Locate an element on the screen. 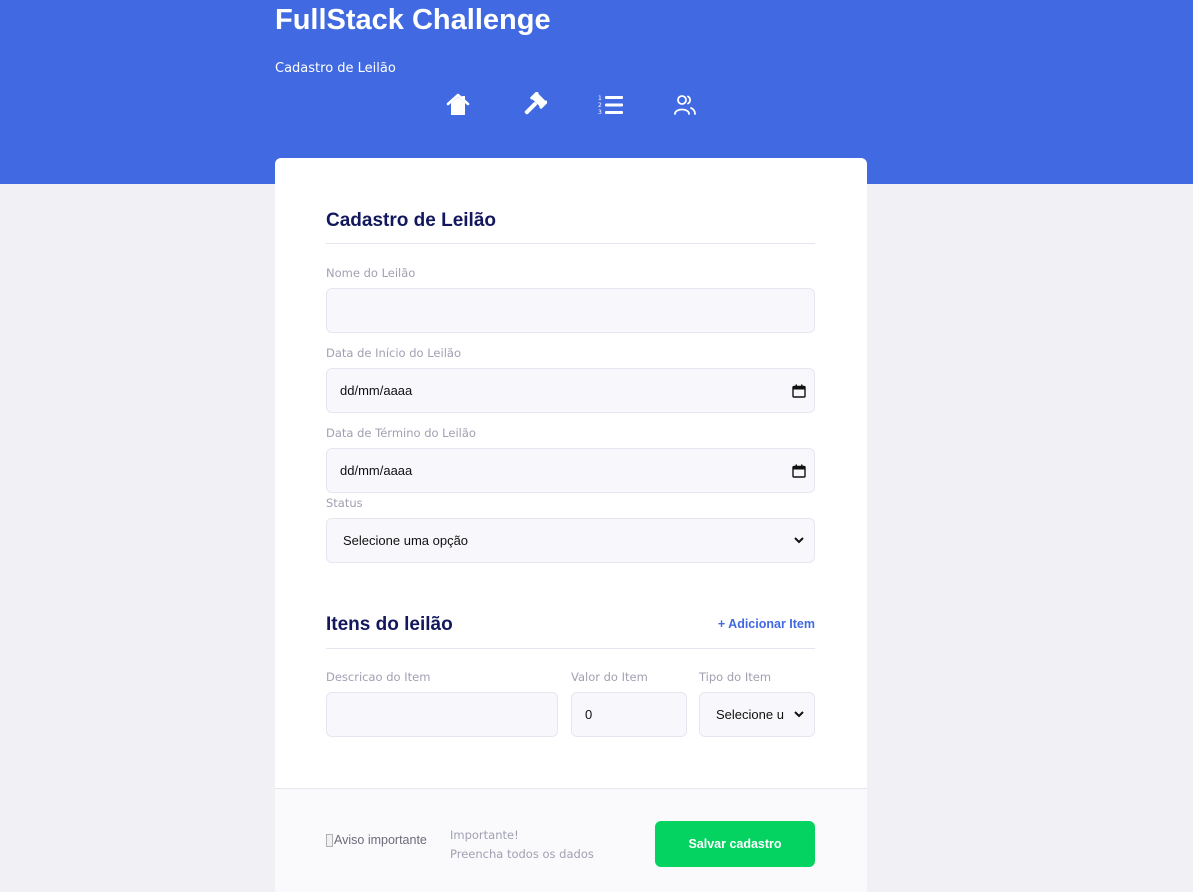  tipo-label: Tipo do Item is located at coordinates (735, 677).